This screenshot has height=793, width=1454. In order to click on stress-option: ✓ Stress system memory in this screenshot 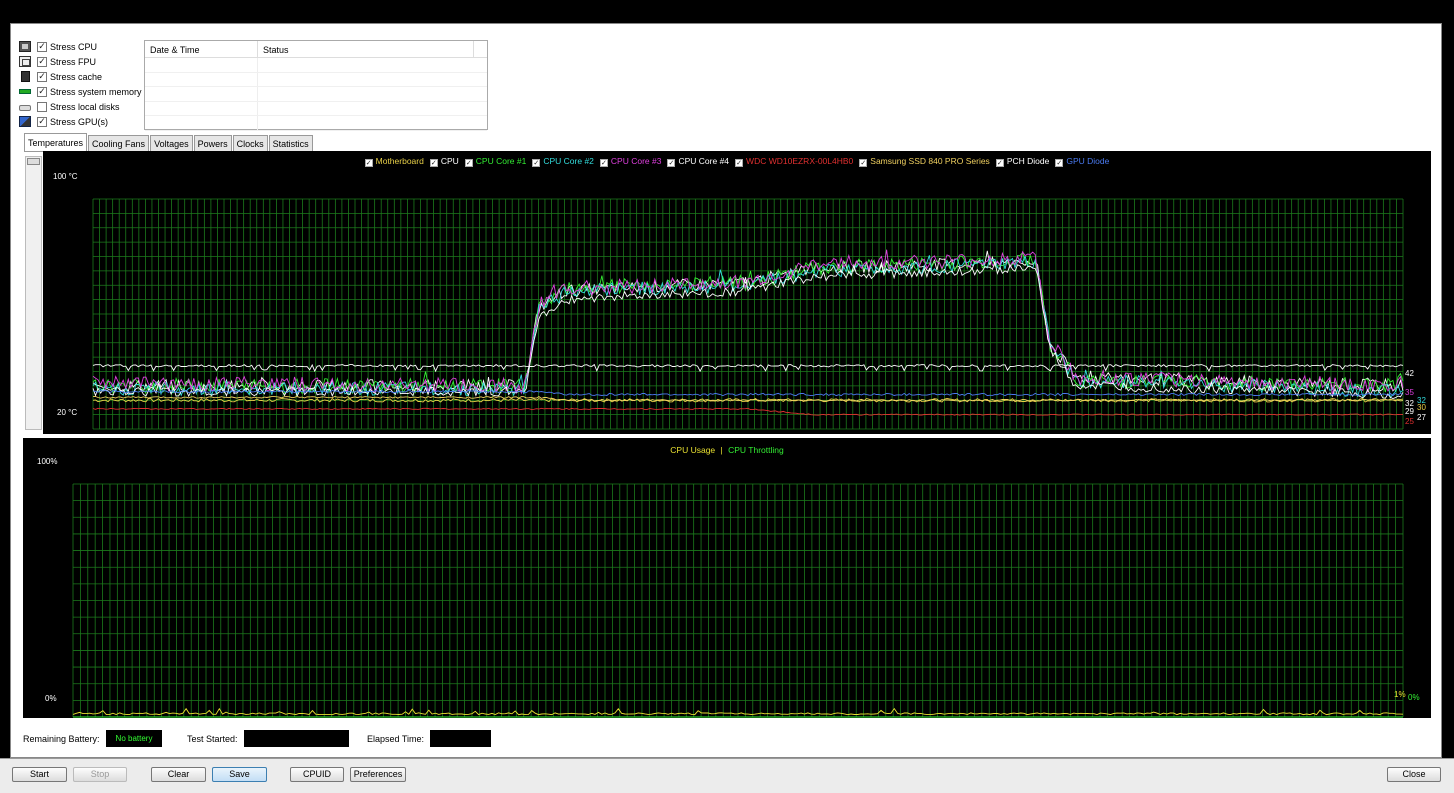, I will do `click(84, 91)`.